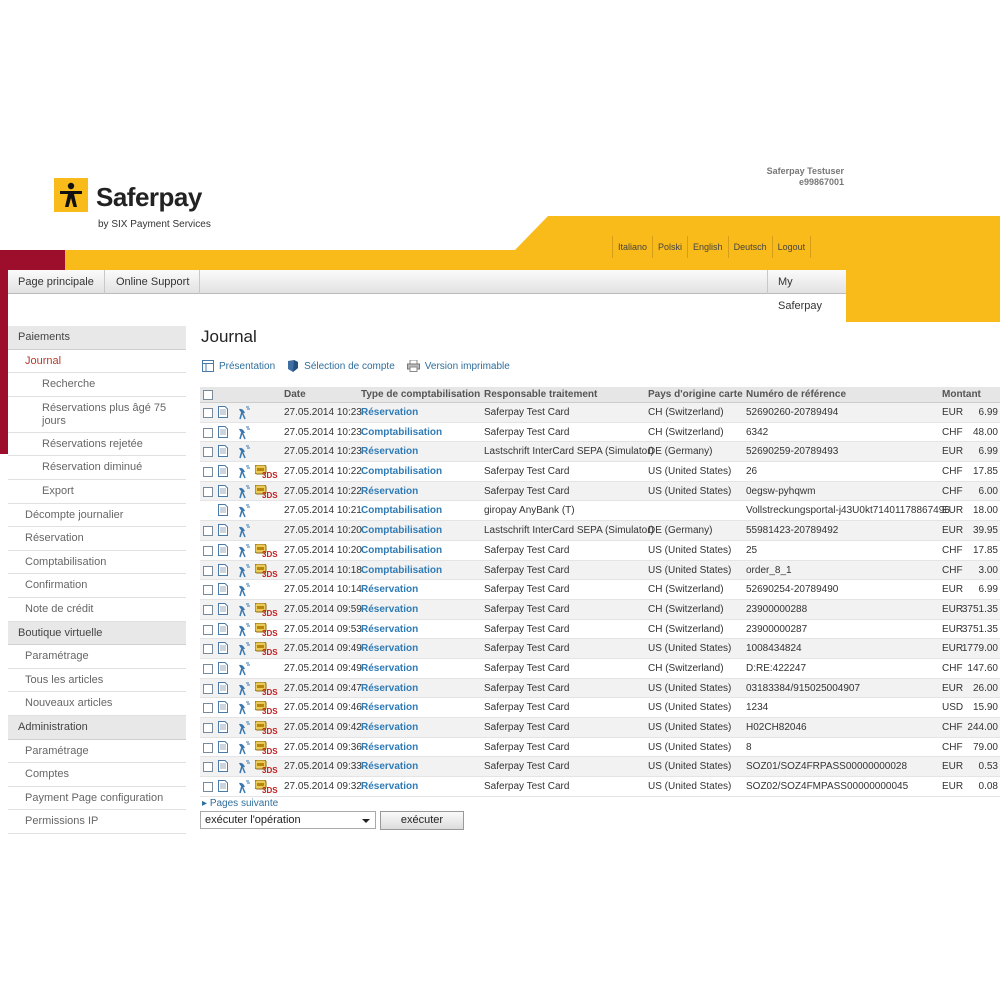 The height and width of the screenshot is (1000, 1000). I want to click on sidebar-item-confirmation: Confirmation, so click(97, 586).